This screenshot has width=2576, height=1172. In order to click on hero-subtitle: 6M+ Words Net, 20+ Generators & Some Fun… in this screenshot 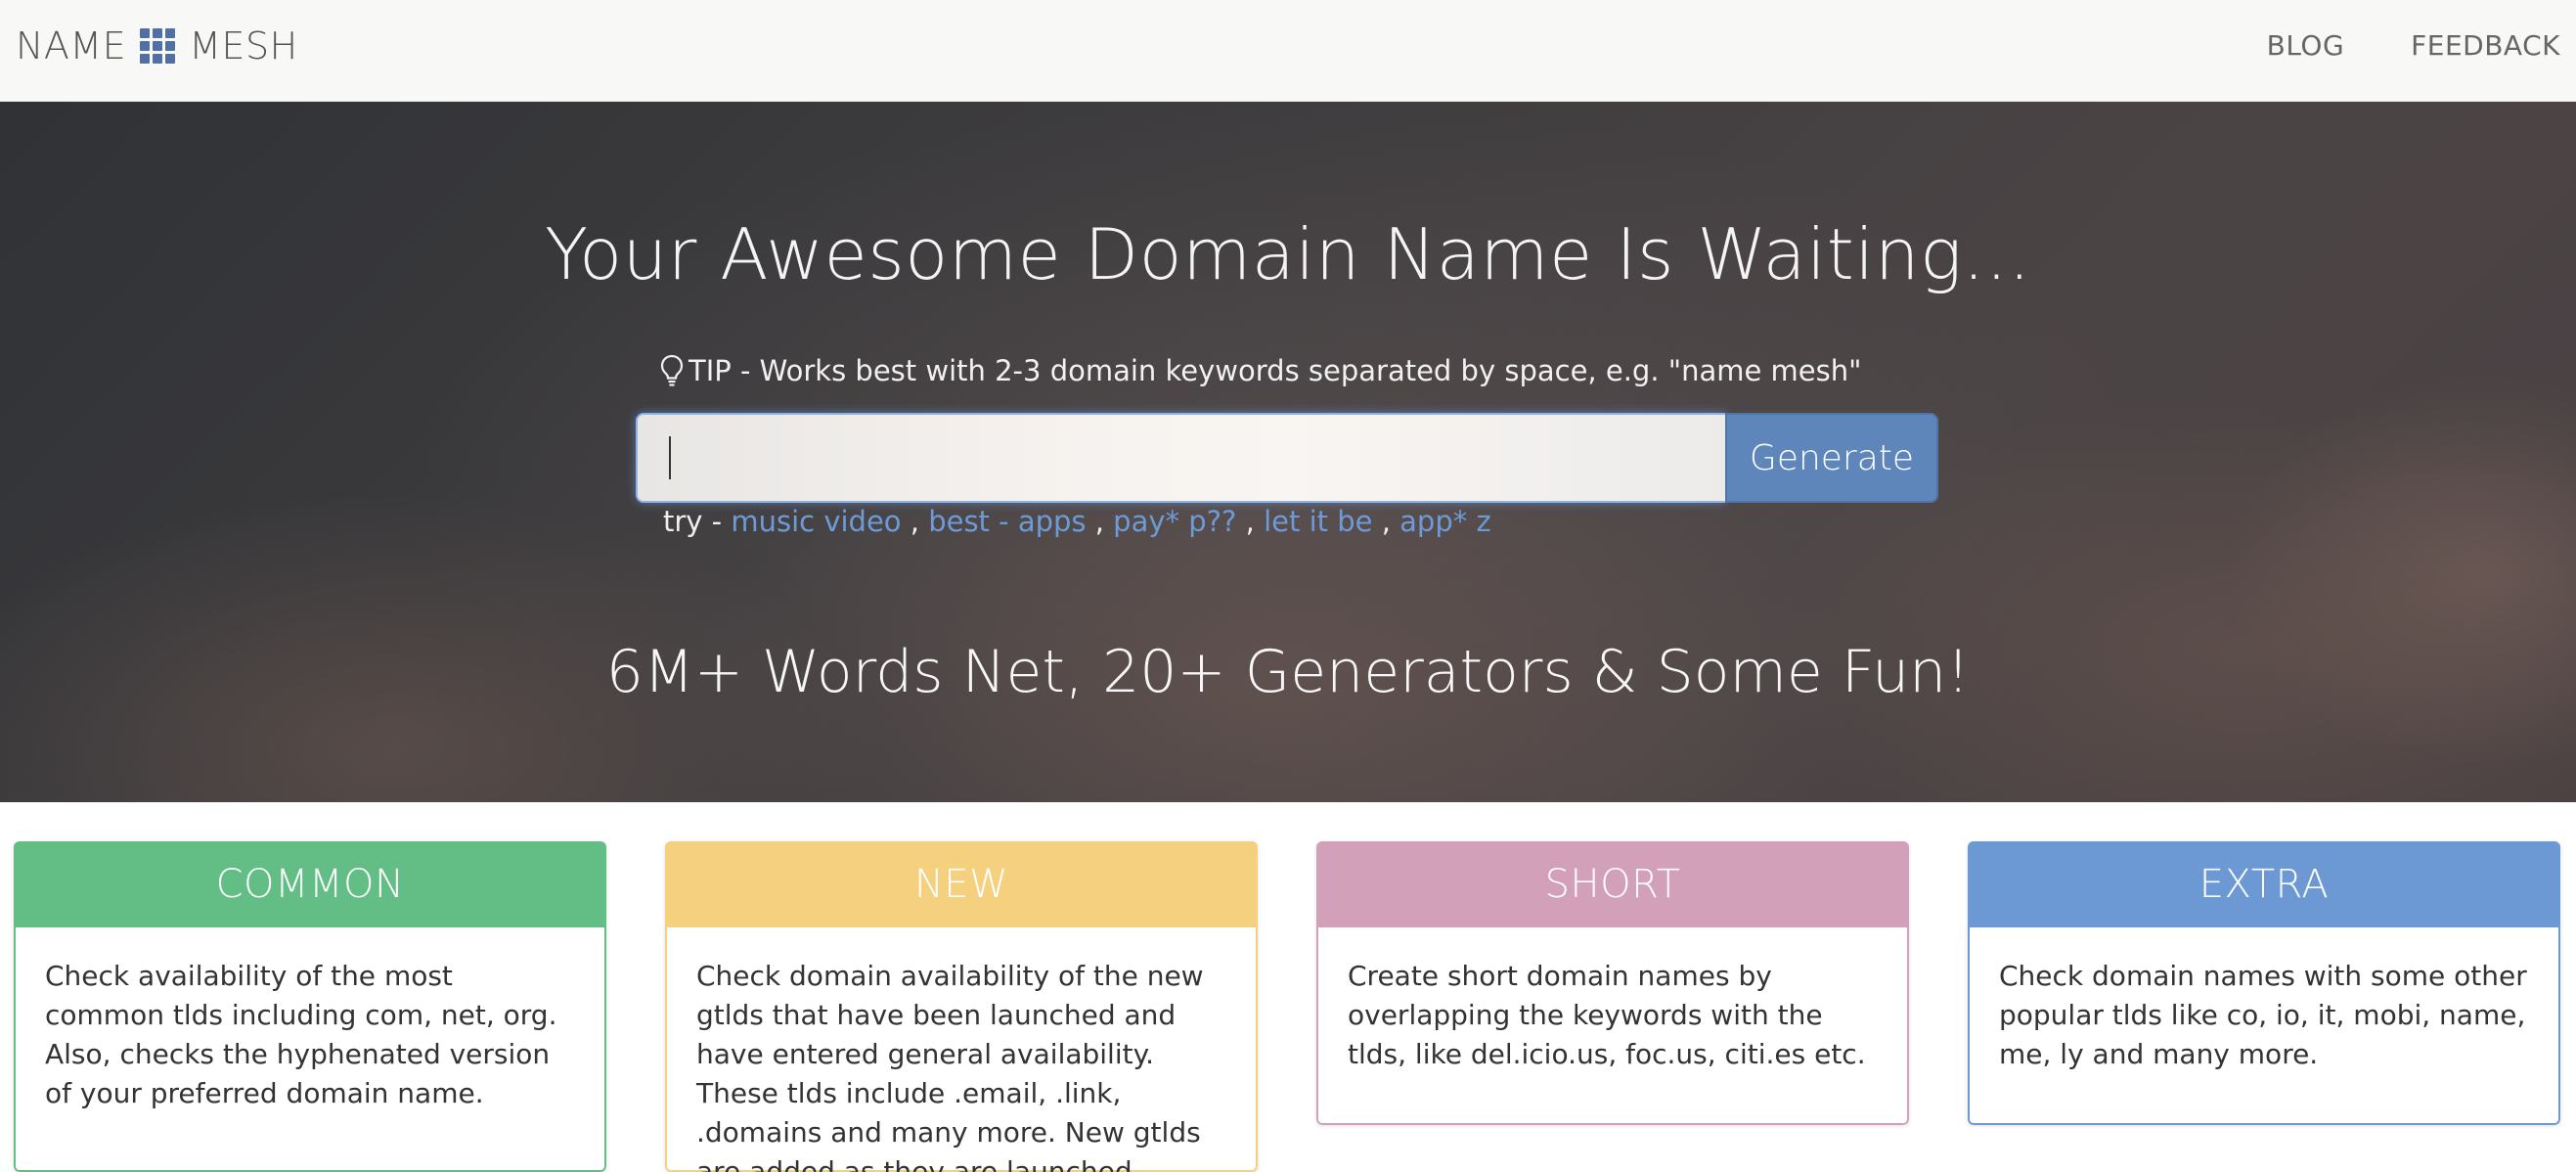, I will do `click(1288, 672)`.